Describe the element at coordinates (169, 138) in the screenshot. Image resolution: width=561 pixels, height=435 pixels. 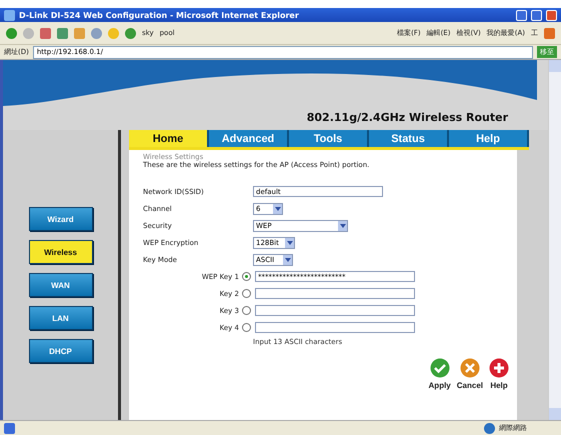
I see `nav-tab: Home` at that location.